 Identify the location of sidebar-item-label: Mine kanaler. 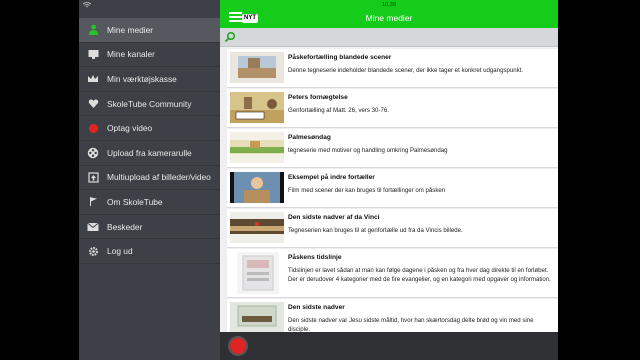
(131, 54).